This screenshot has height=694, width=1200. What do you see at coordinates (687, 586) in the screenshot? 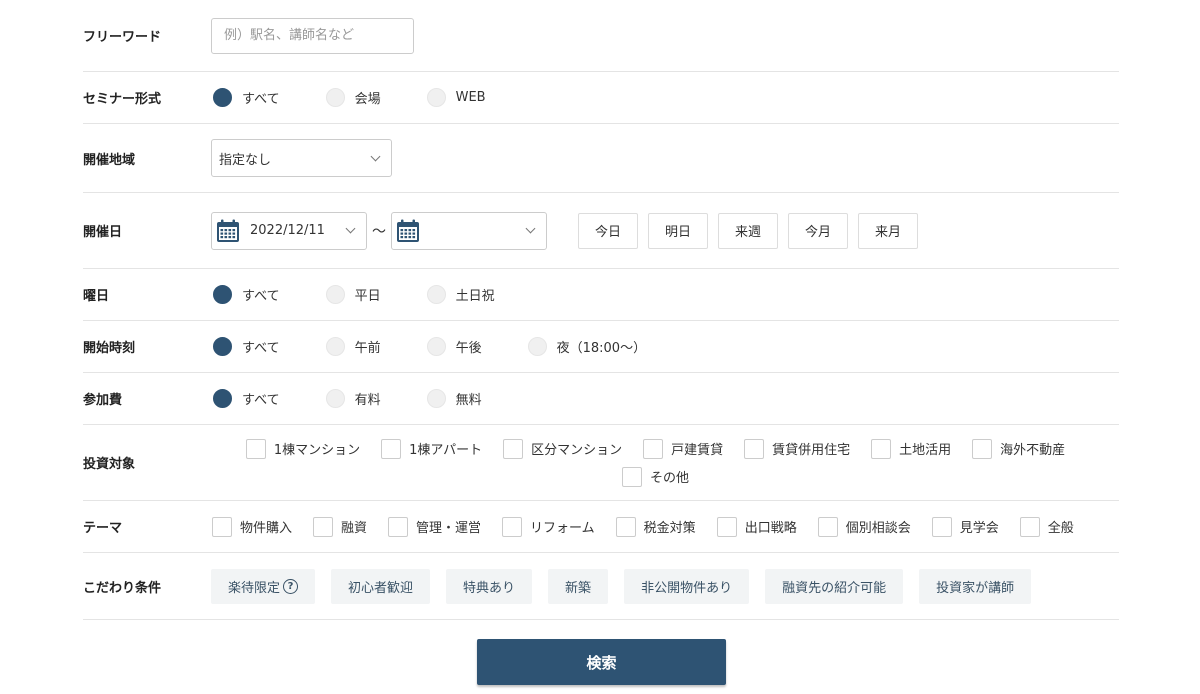
I see `tag-private-listings: 非公開物件あり` at bounding box center [687, 586].